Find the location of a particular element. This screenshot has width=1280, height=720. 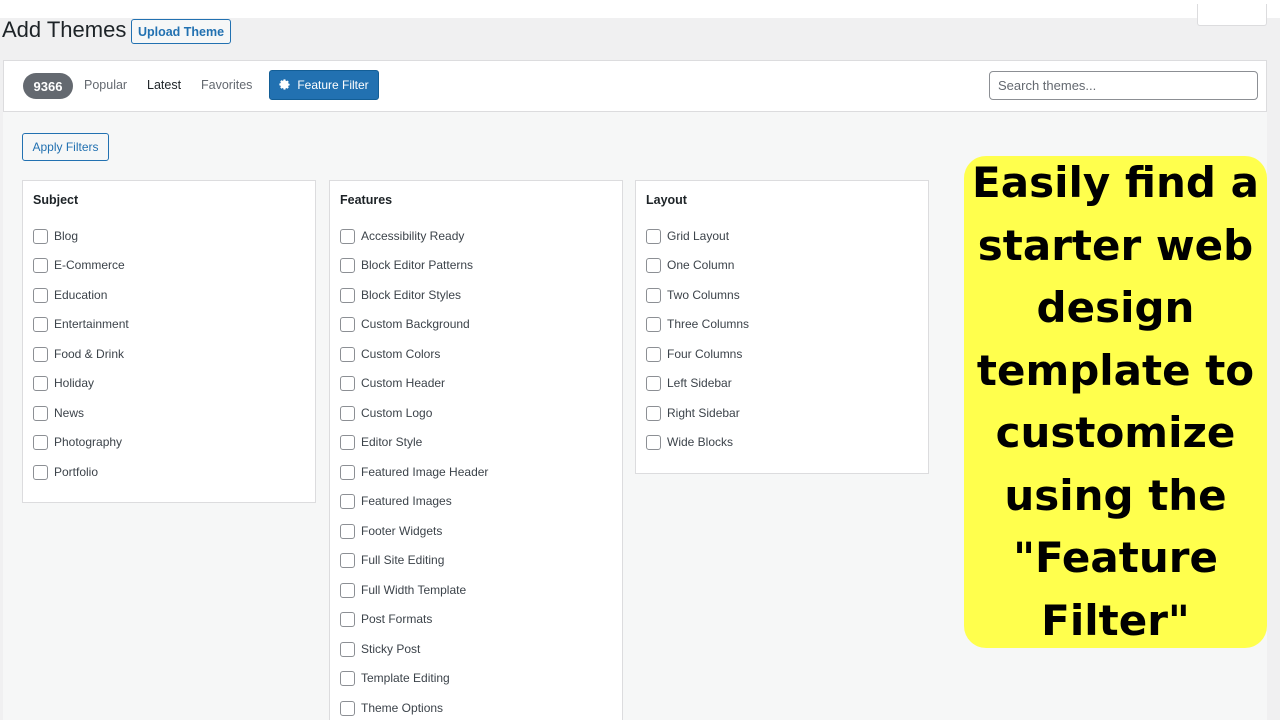

option-custom-logo: Custom Logo is located at coordinates (386, 413).